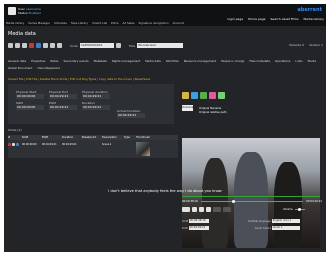 Image resolution: width=326 pixels, height=260 pixels. I want to click on download-button: Download, so click(188, 108).